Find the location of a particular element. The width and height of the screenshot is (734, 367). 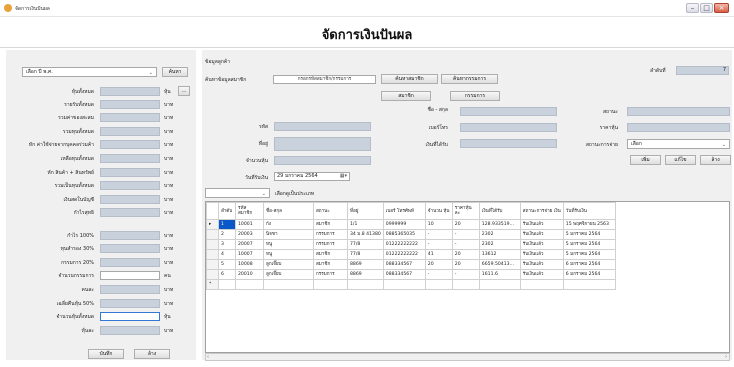

table-cell: 20007 is located at coordinates (249, 244).